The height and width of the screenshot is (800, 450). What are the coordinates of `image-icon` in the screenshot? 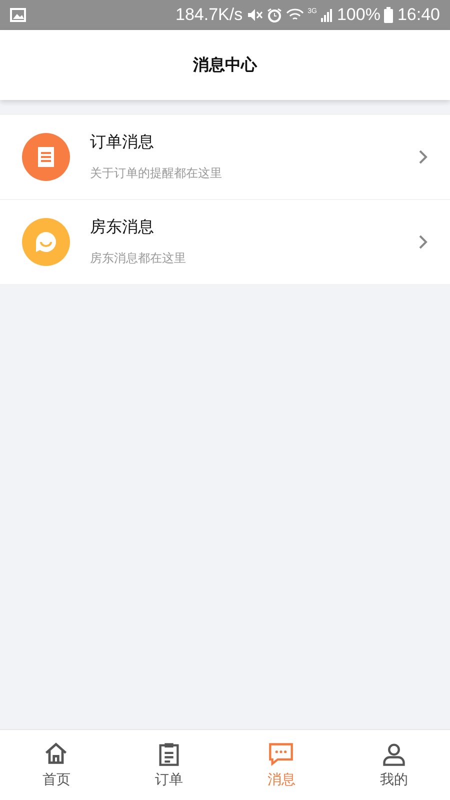 It's located at (18, 15).